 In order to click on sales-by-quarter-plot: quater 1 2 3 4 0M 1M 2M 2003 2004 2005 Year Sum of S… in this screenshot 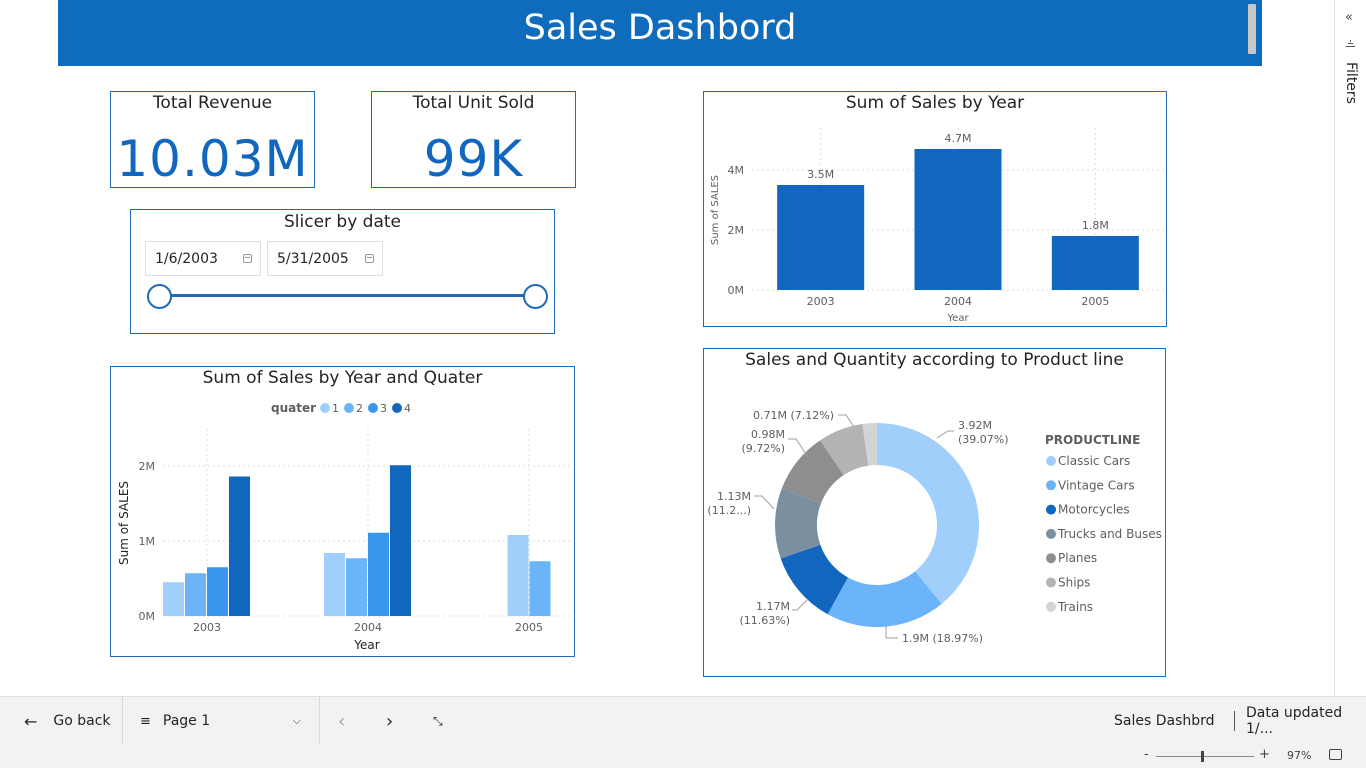, I will do `click(344, 526)`.